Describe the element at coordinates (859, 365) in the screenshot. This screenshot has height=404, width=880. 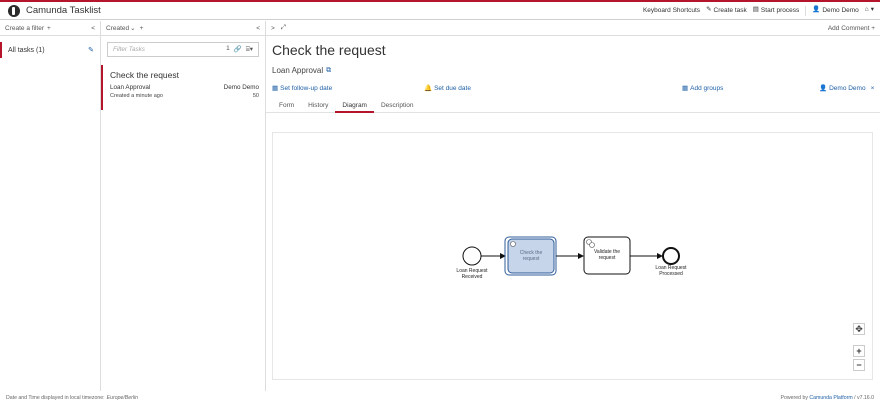
I see `zoom-out-button: −` at that location.